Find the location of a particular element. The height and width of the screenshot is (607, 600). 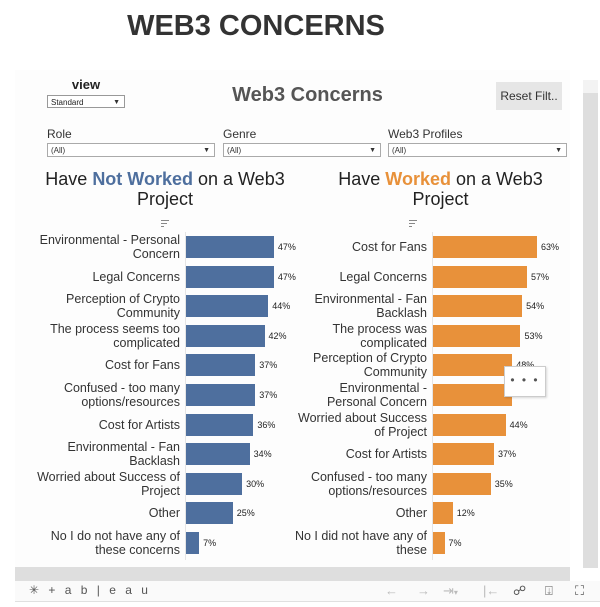

undo-icon: ← is located at coordinates (391, 590).